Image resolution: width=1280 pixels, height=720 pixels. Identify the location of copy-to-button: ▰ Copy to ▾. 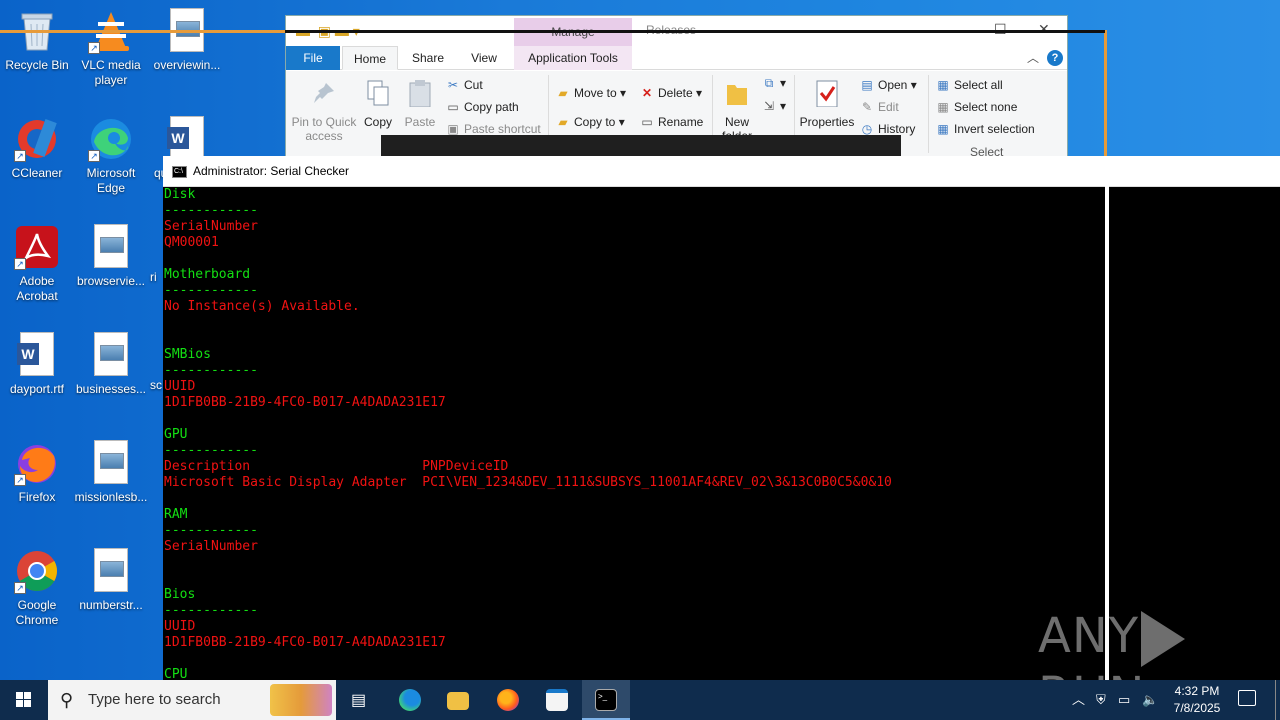
(590, 122).